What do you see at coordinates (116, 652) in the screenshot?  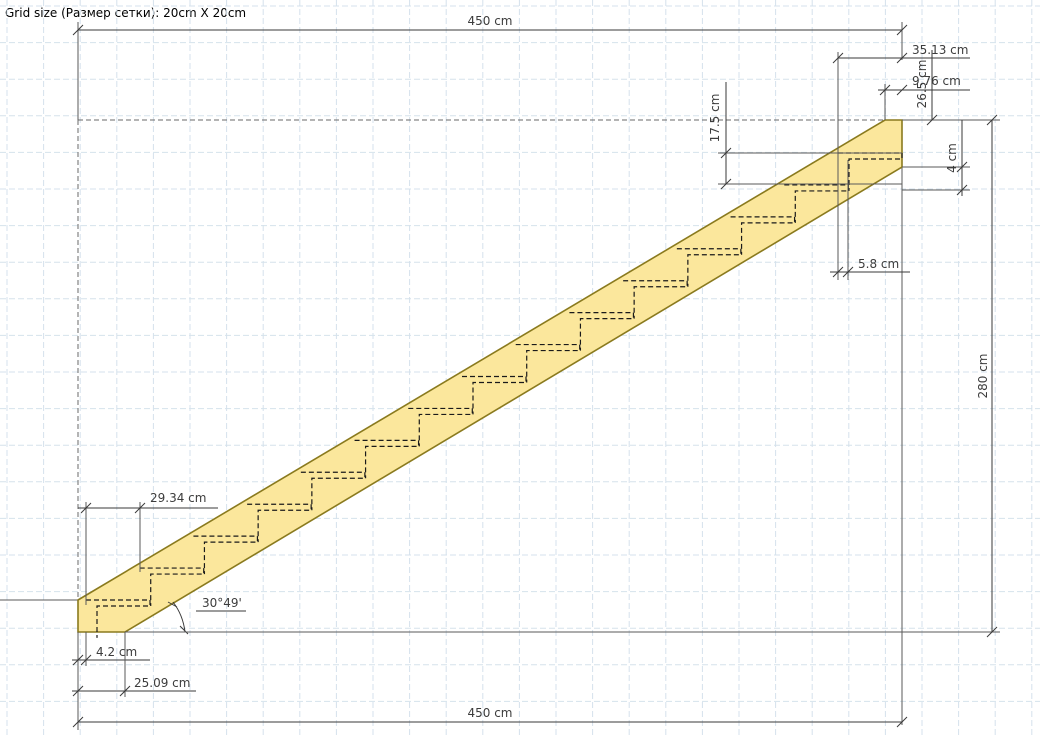 I see `bottom-offset-label: 4.2 cm` at bounding box center [116, 652].